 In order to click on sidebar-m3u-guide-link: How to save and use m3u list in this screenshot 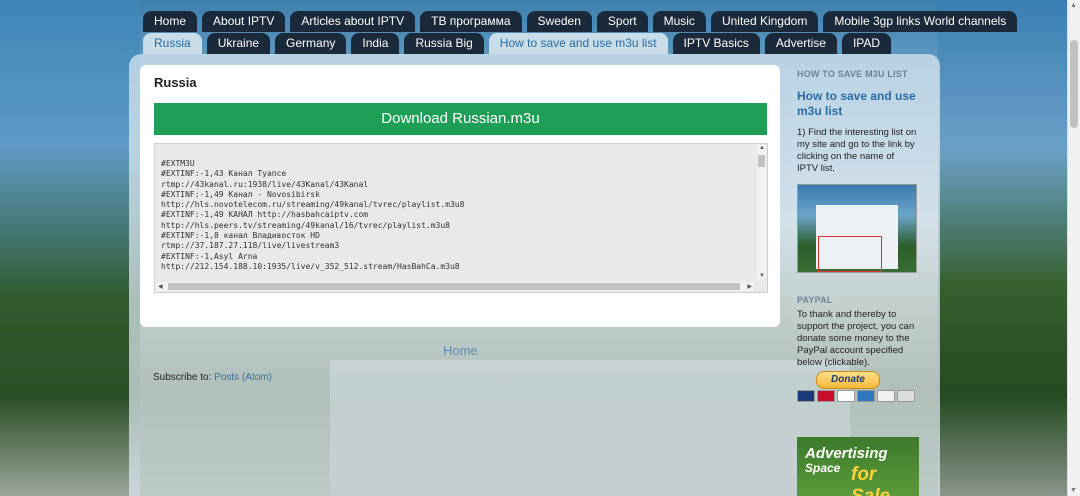, I will do `click(857, 104)`.